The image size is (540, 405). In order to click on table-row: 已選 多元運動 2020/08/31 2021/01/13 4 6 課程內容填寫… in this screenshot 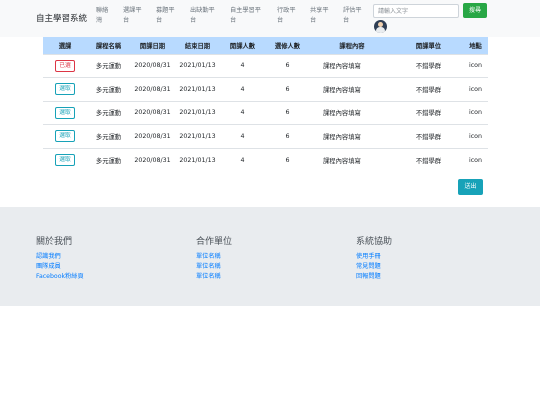, I will do `click(265, 65)`.